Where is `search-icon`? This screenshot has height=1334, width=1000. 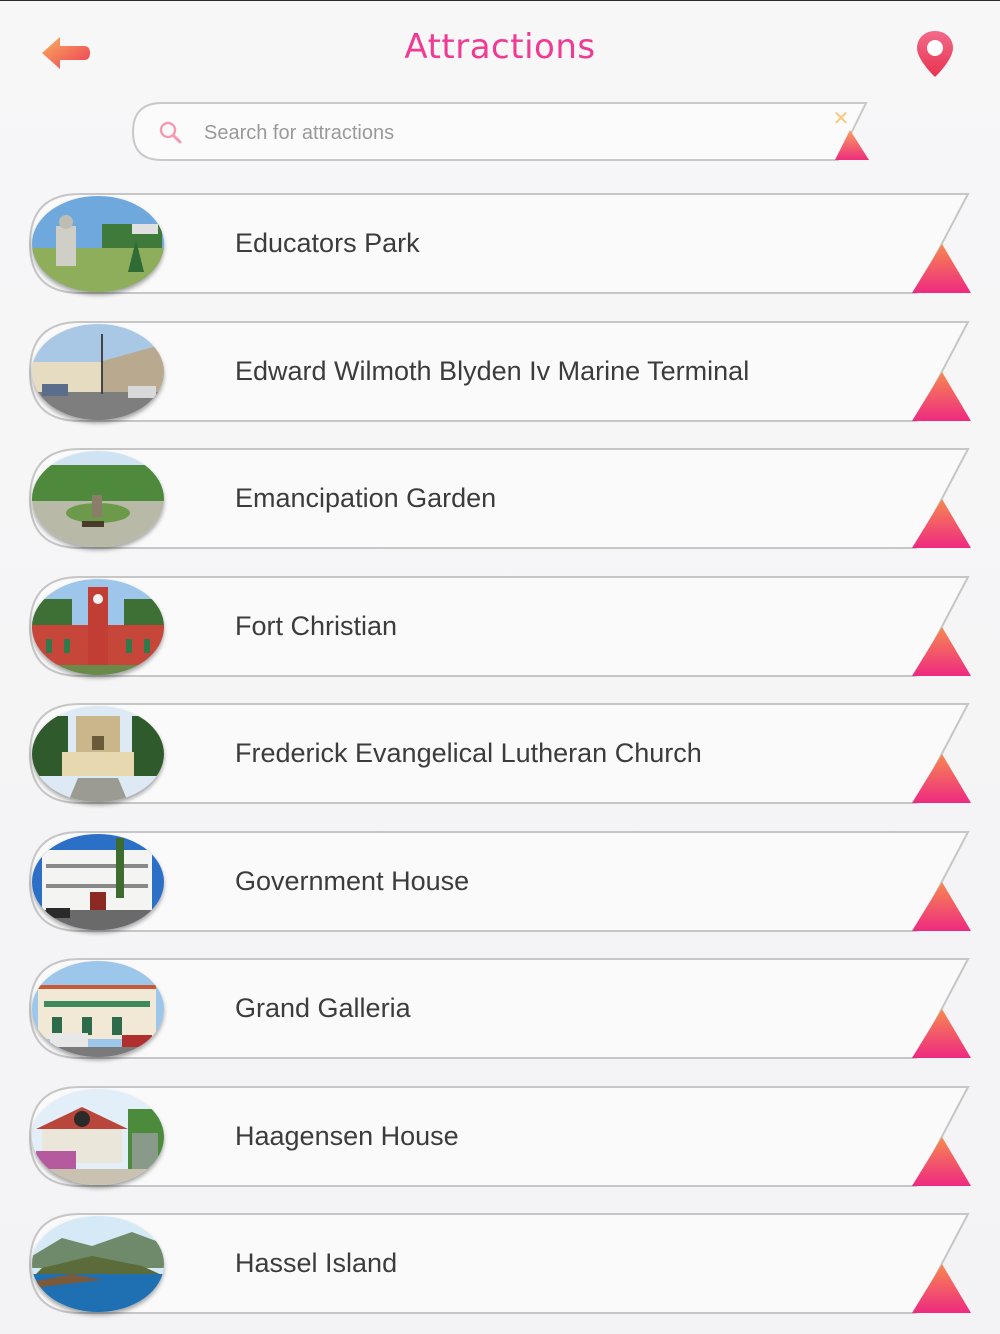 search-icon is located at coordinates (170, 132).